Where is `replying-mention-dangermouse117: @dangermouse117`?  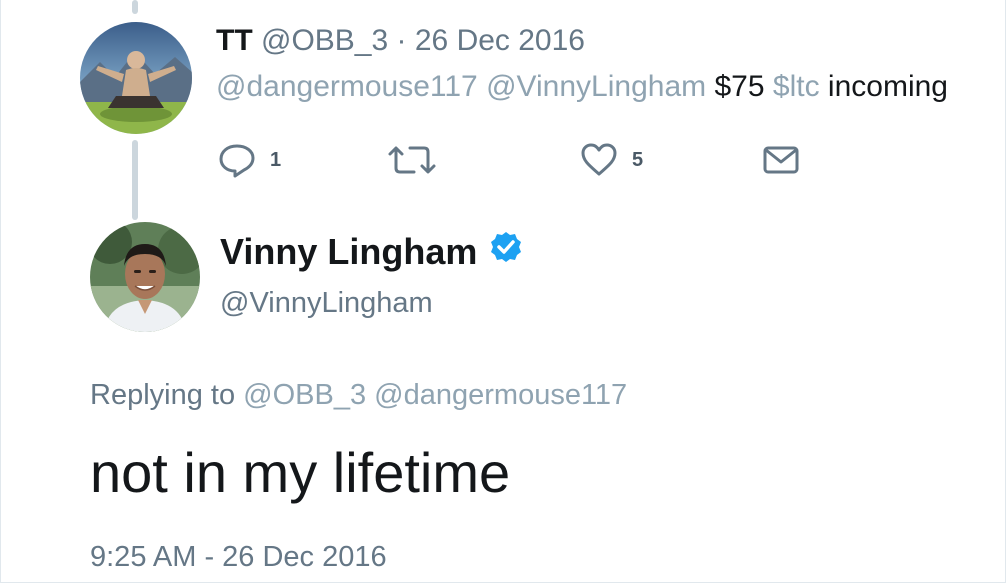 replying-mention-dangermouse117: @dangermouse117 is located at coordinates (500, 395).